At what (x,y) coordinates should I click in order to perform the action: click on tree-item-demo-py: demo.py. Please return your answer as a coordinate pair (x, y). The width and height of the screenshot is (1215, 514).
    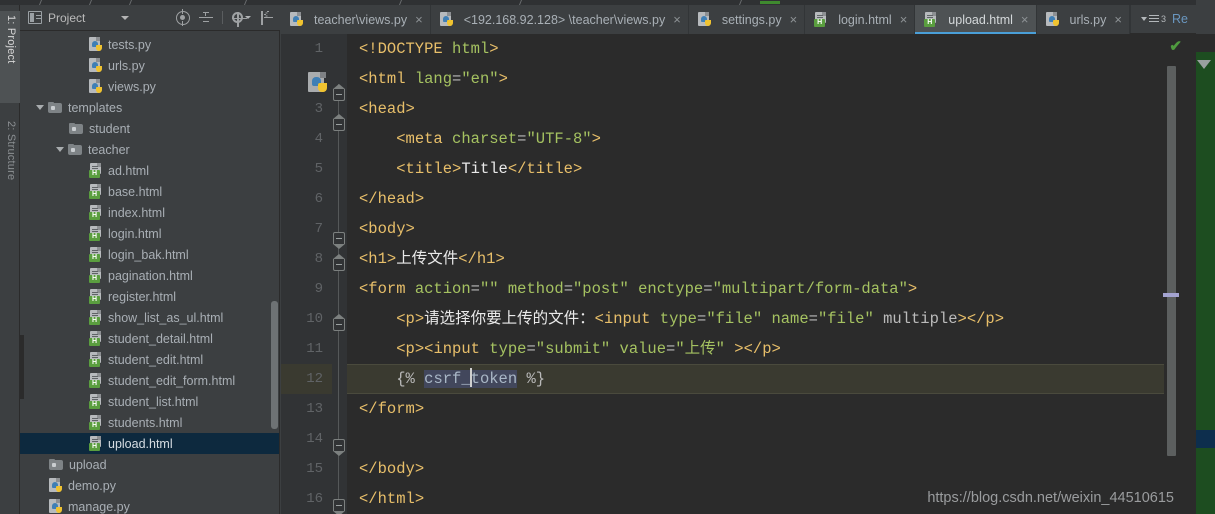
    Looking at the image, I should click on (150, 485).